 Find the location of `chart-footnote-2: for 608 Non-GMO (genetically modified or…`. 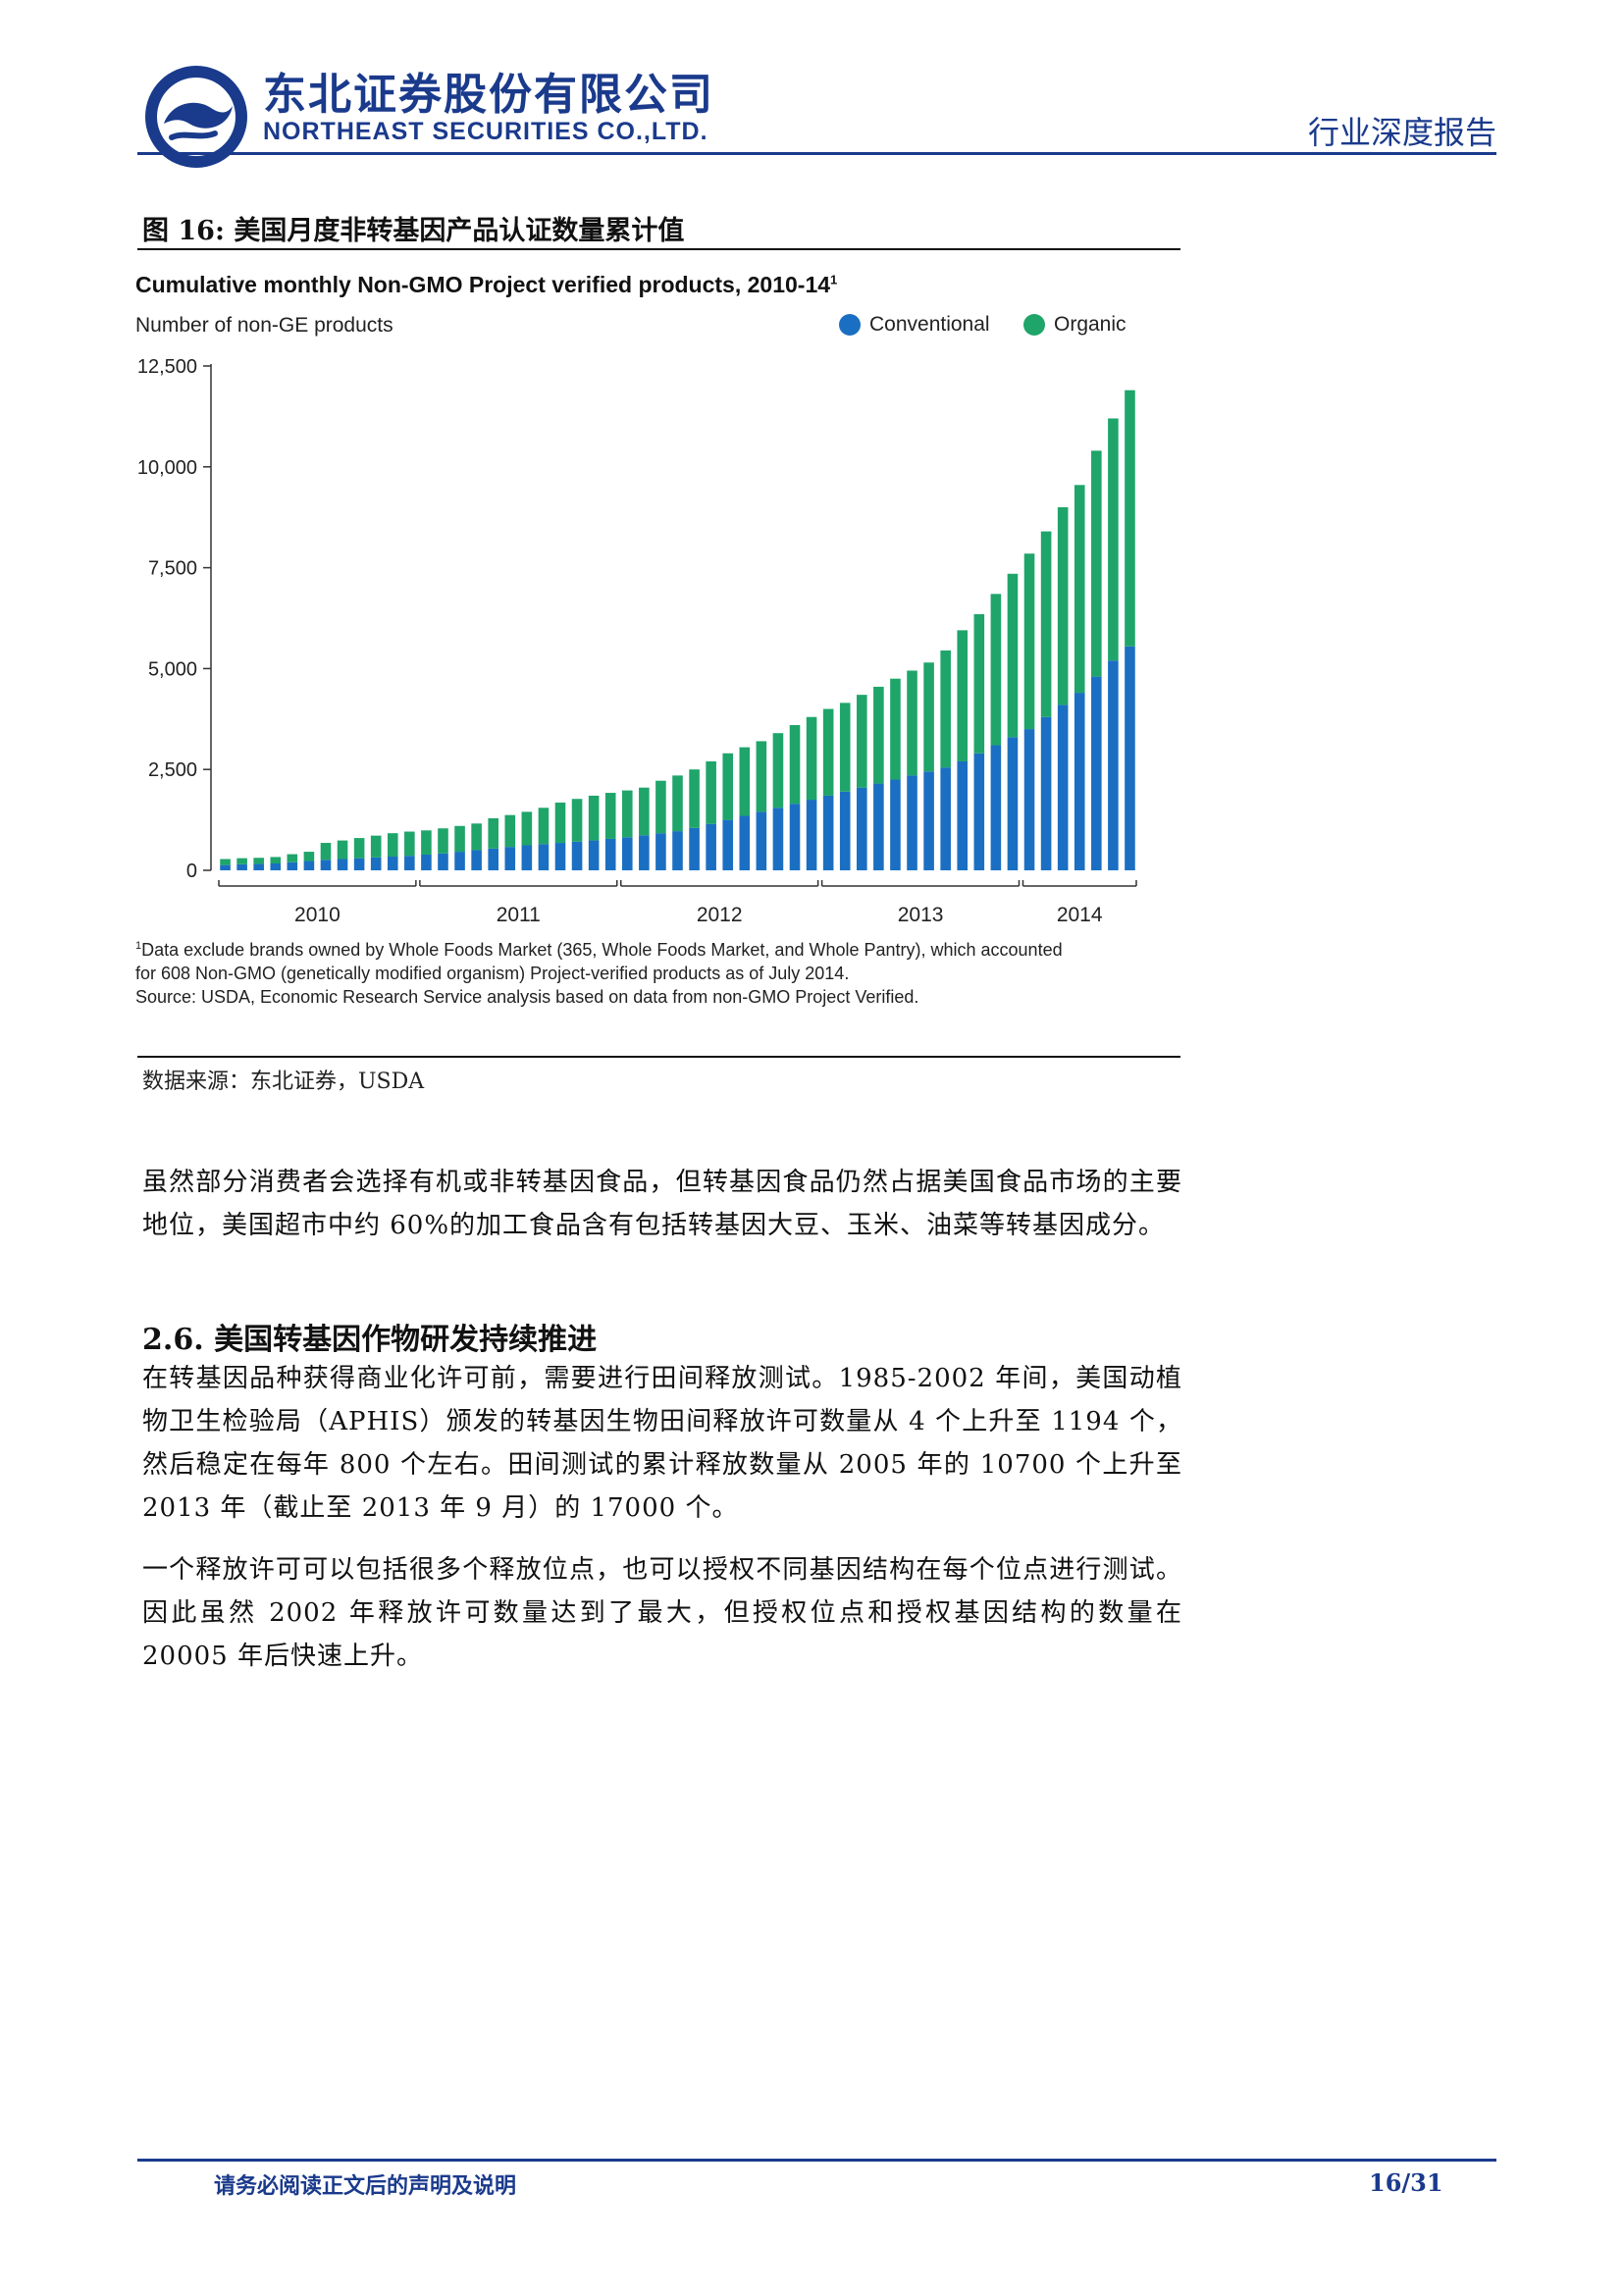

chart-footnote-2: for 608 Non-GMO (genetically modified or… is located at coordinates (492, 973).